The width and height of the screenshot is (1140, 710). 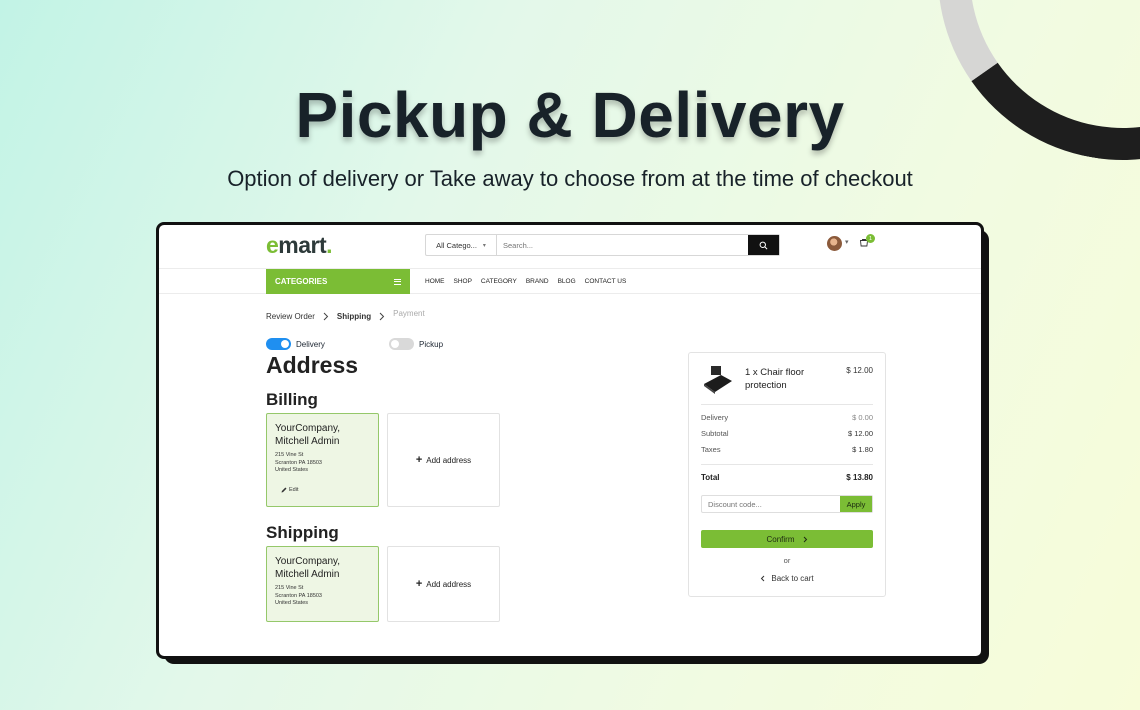 I want to click on hero-title: Pickup & Delivery, so click(x=570, y=115).